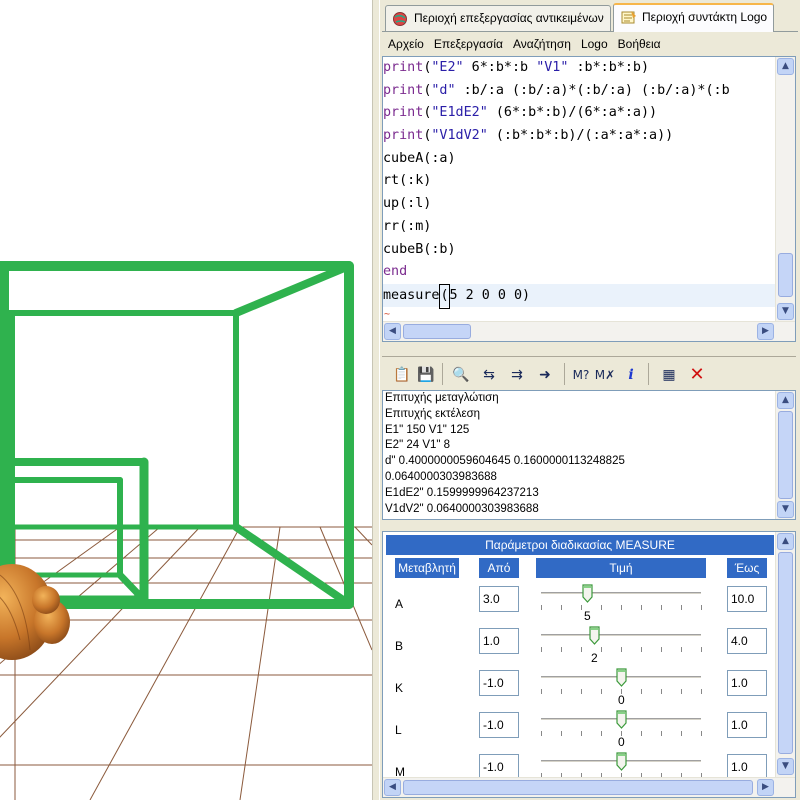 This screenshot has height=800, width=800. I want to click on slider-value: 5, so click(587, 616).